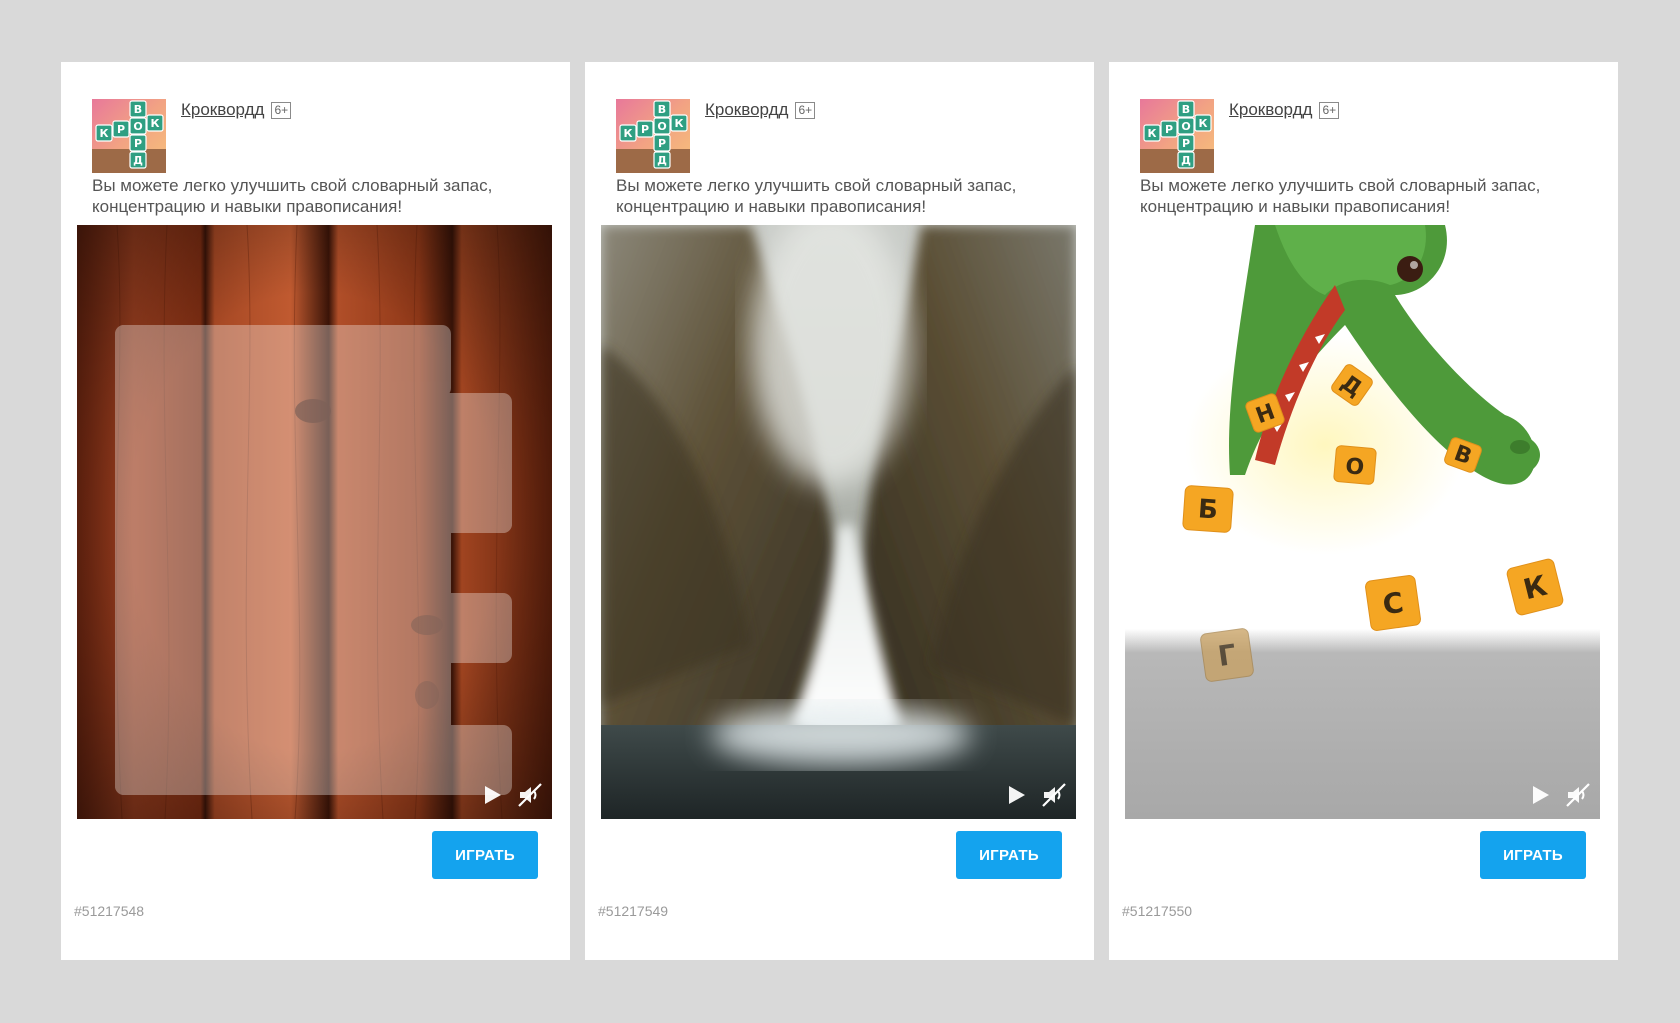 Image resolution: width=1680 pixels, height=1023 pixels. I want to click on letter-tile: С, so click(1393, 603).